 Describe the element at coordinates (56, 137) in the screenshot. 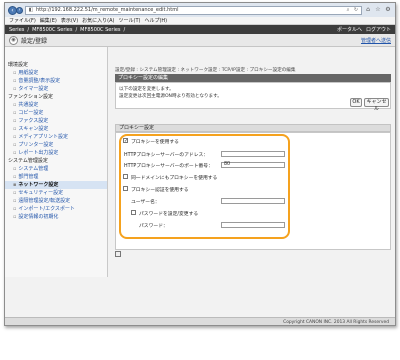

I see `sidebar-item-media-print: ▫ メディアプリント設定` at that location.